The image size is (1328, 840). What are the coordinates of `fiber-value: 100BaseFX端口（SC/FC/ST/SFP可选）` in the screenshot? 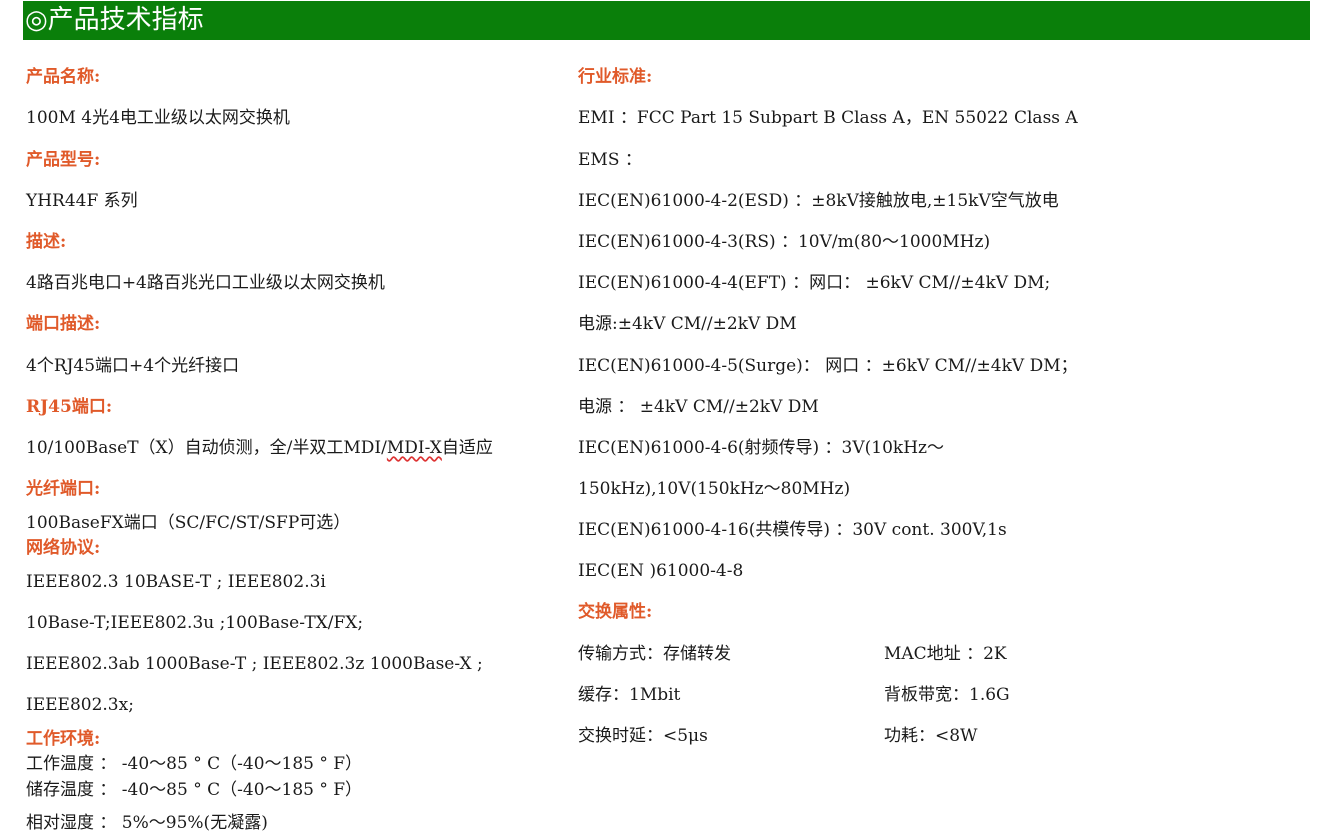 It's located at (188, 523).